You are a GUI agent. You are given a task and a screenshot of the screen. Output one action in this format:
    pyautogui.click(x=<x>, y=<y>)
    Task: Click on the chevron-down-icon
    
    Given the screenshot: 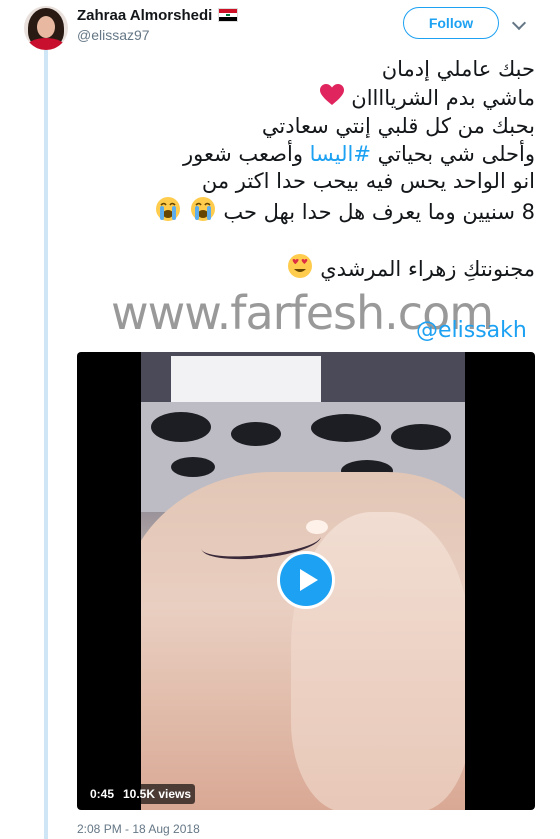 What is the action you would take?
    pyautogui.click(x=519, y=23)
    